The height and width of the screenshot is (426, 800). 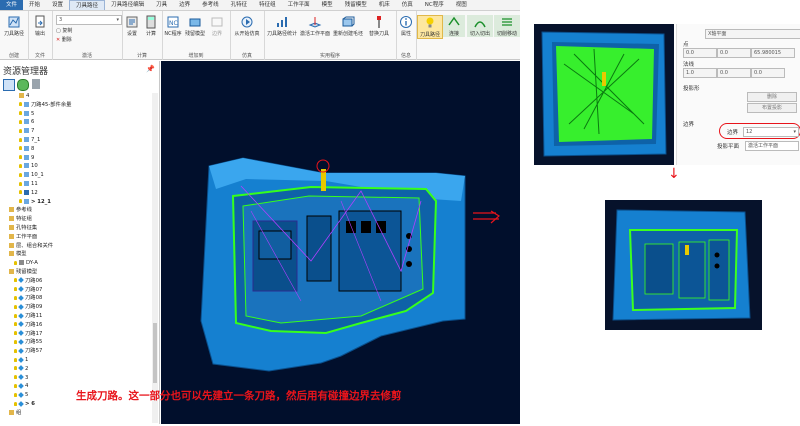 What do you see at coordinates (150, 69) in the screenshot?
I see `pin-icon: 📌` at bounding box center [150, 69].